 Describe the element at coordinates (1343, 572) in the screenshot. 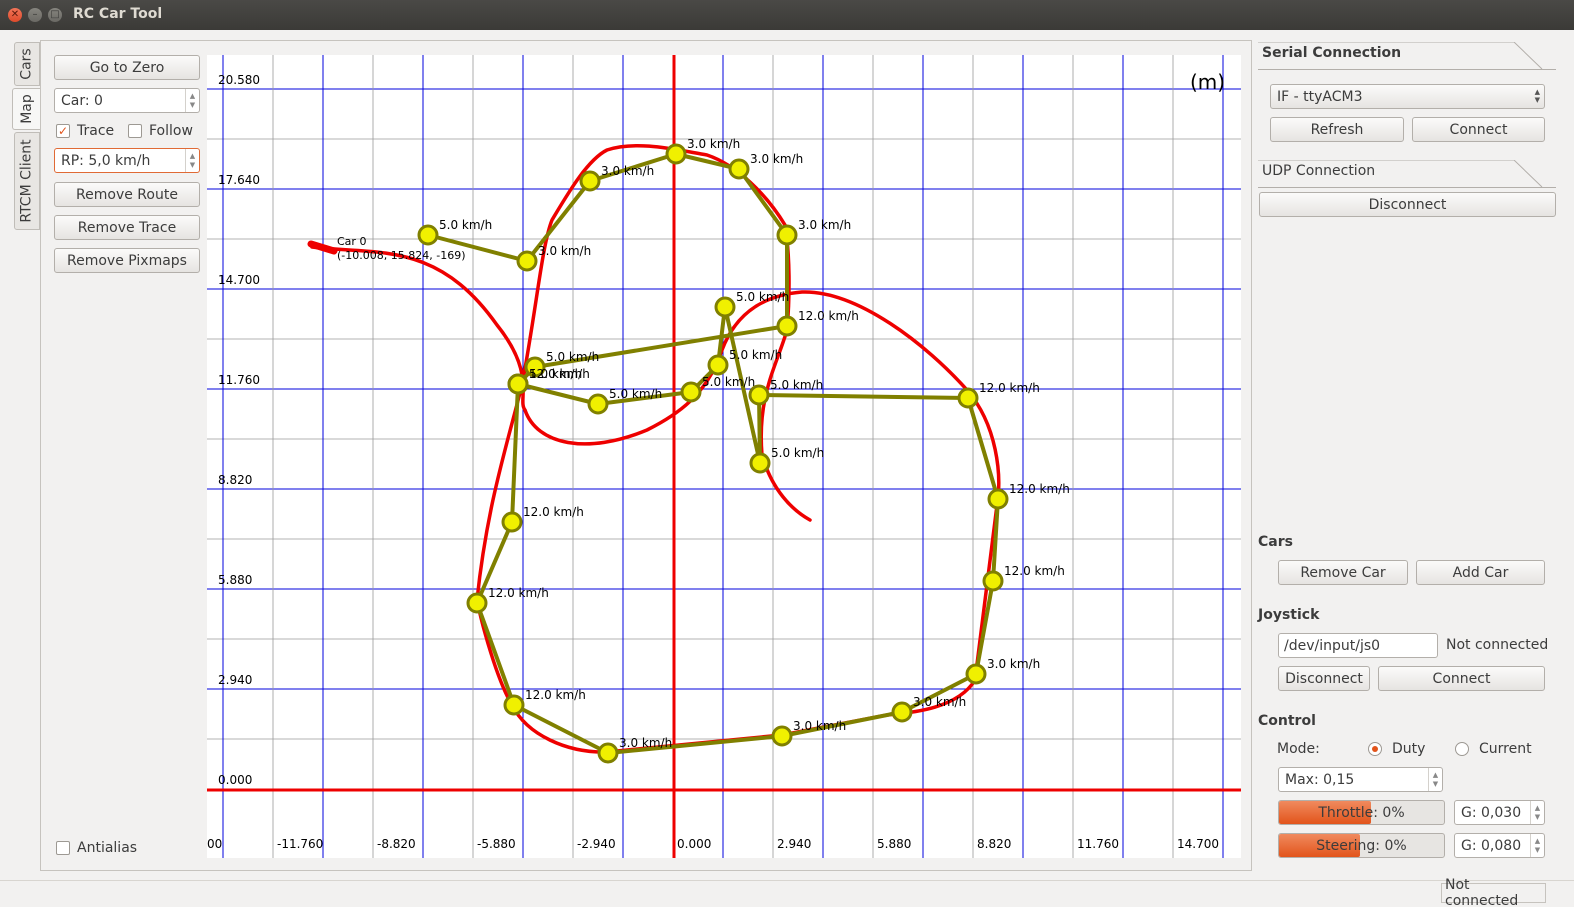

I see `remove-car-button: Remove Car` at that location.